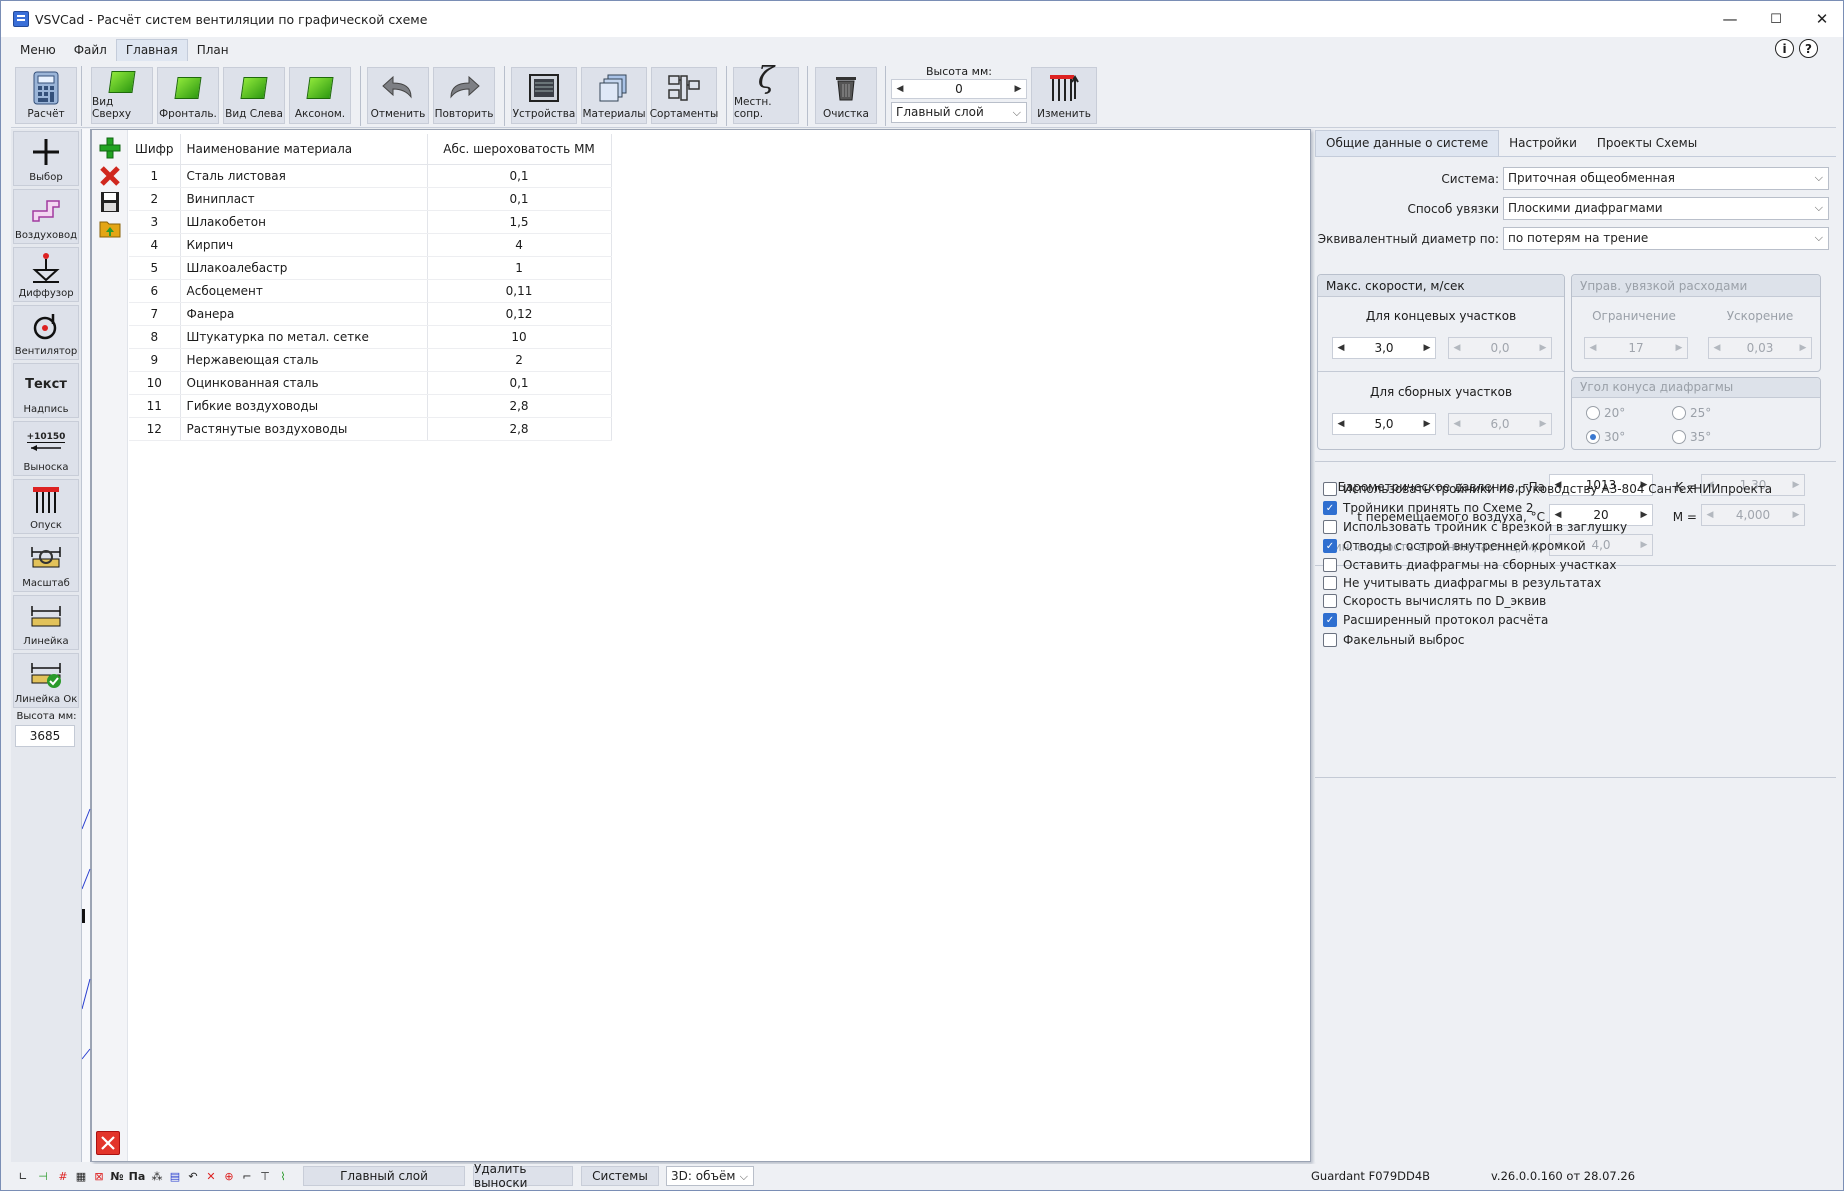 Image resolution: width=1844 pixels, height=1191 pixels. I want to click on height-mm-input: 3685, so click(45, 736).